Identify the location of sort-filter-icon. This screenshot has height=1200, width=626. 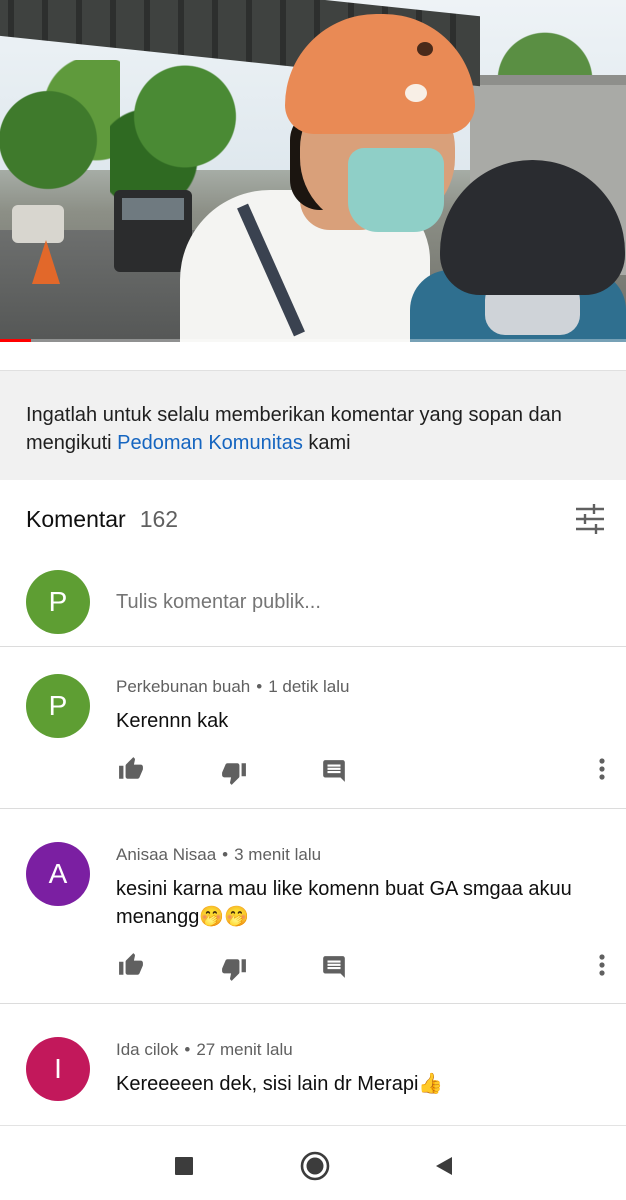
(590, 519).